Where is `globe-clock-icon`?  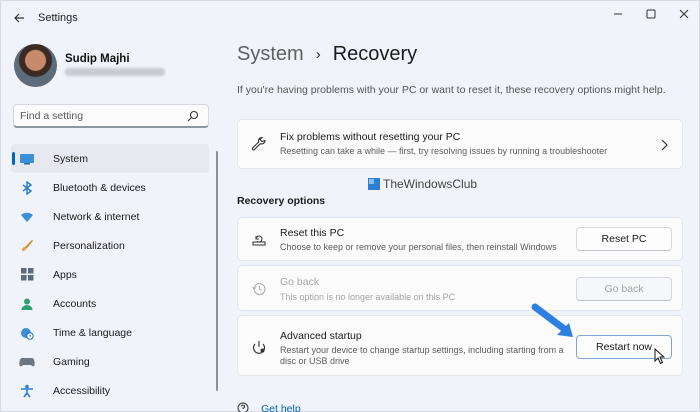 globe-clock-icon is located at coordinates (27, 333).